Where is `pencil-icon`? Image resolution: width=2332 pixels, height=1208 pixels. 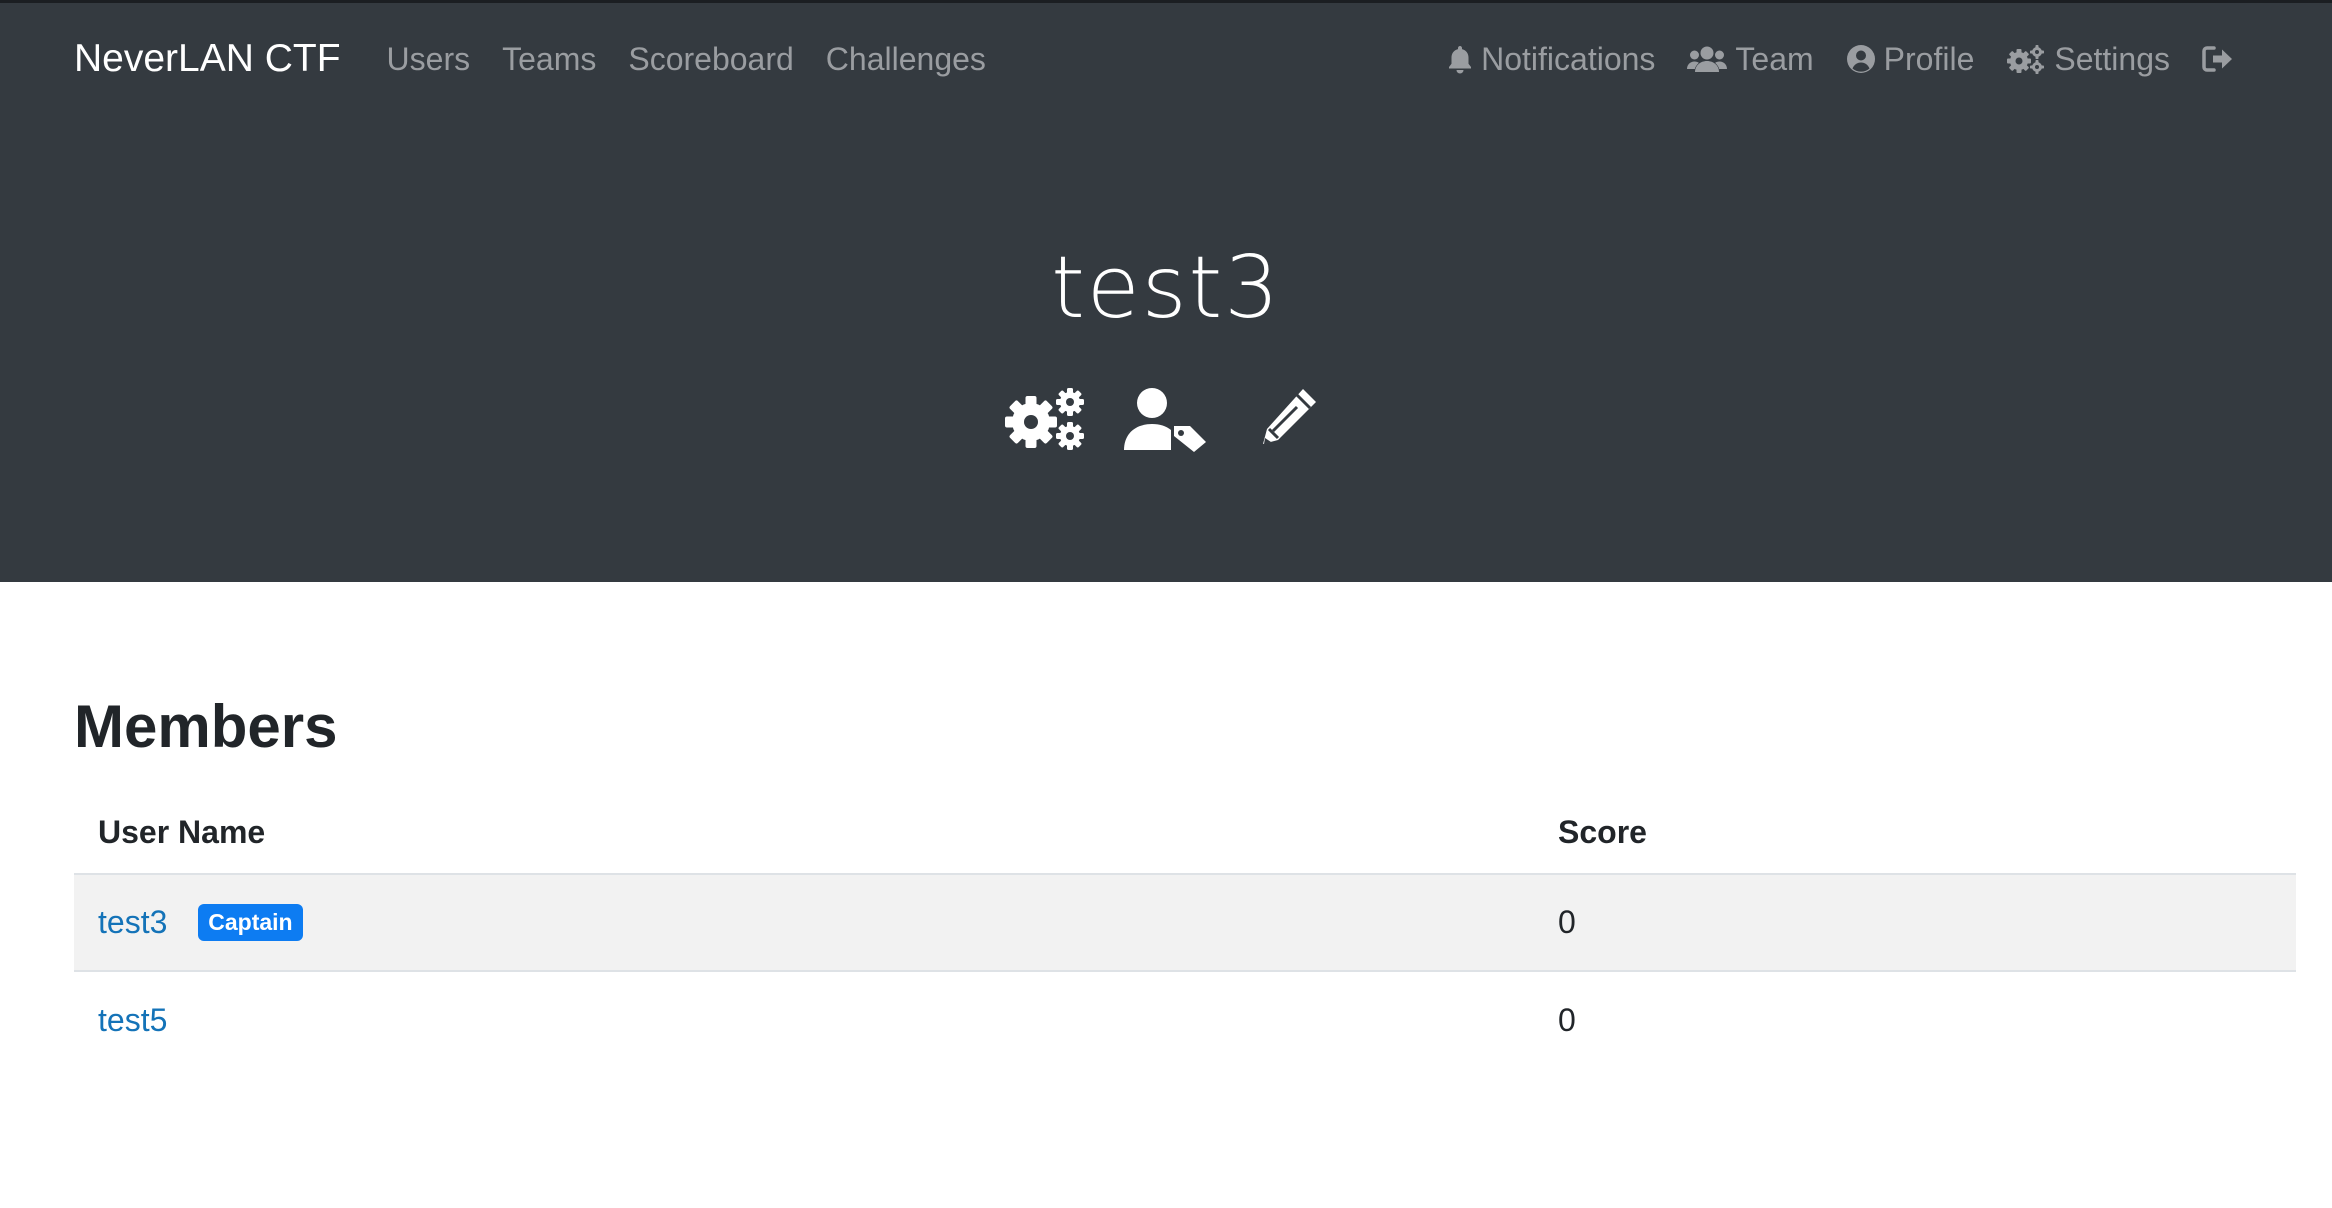 pencil-icon is located at coordinates (1289, 416).